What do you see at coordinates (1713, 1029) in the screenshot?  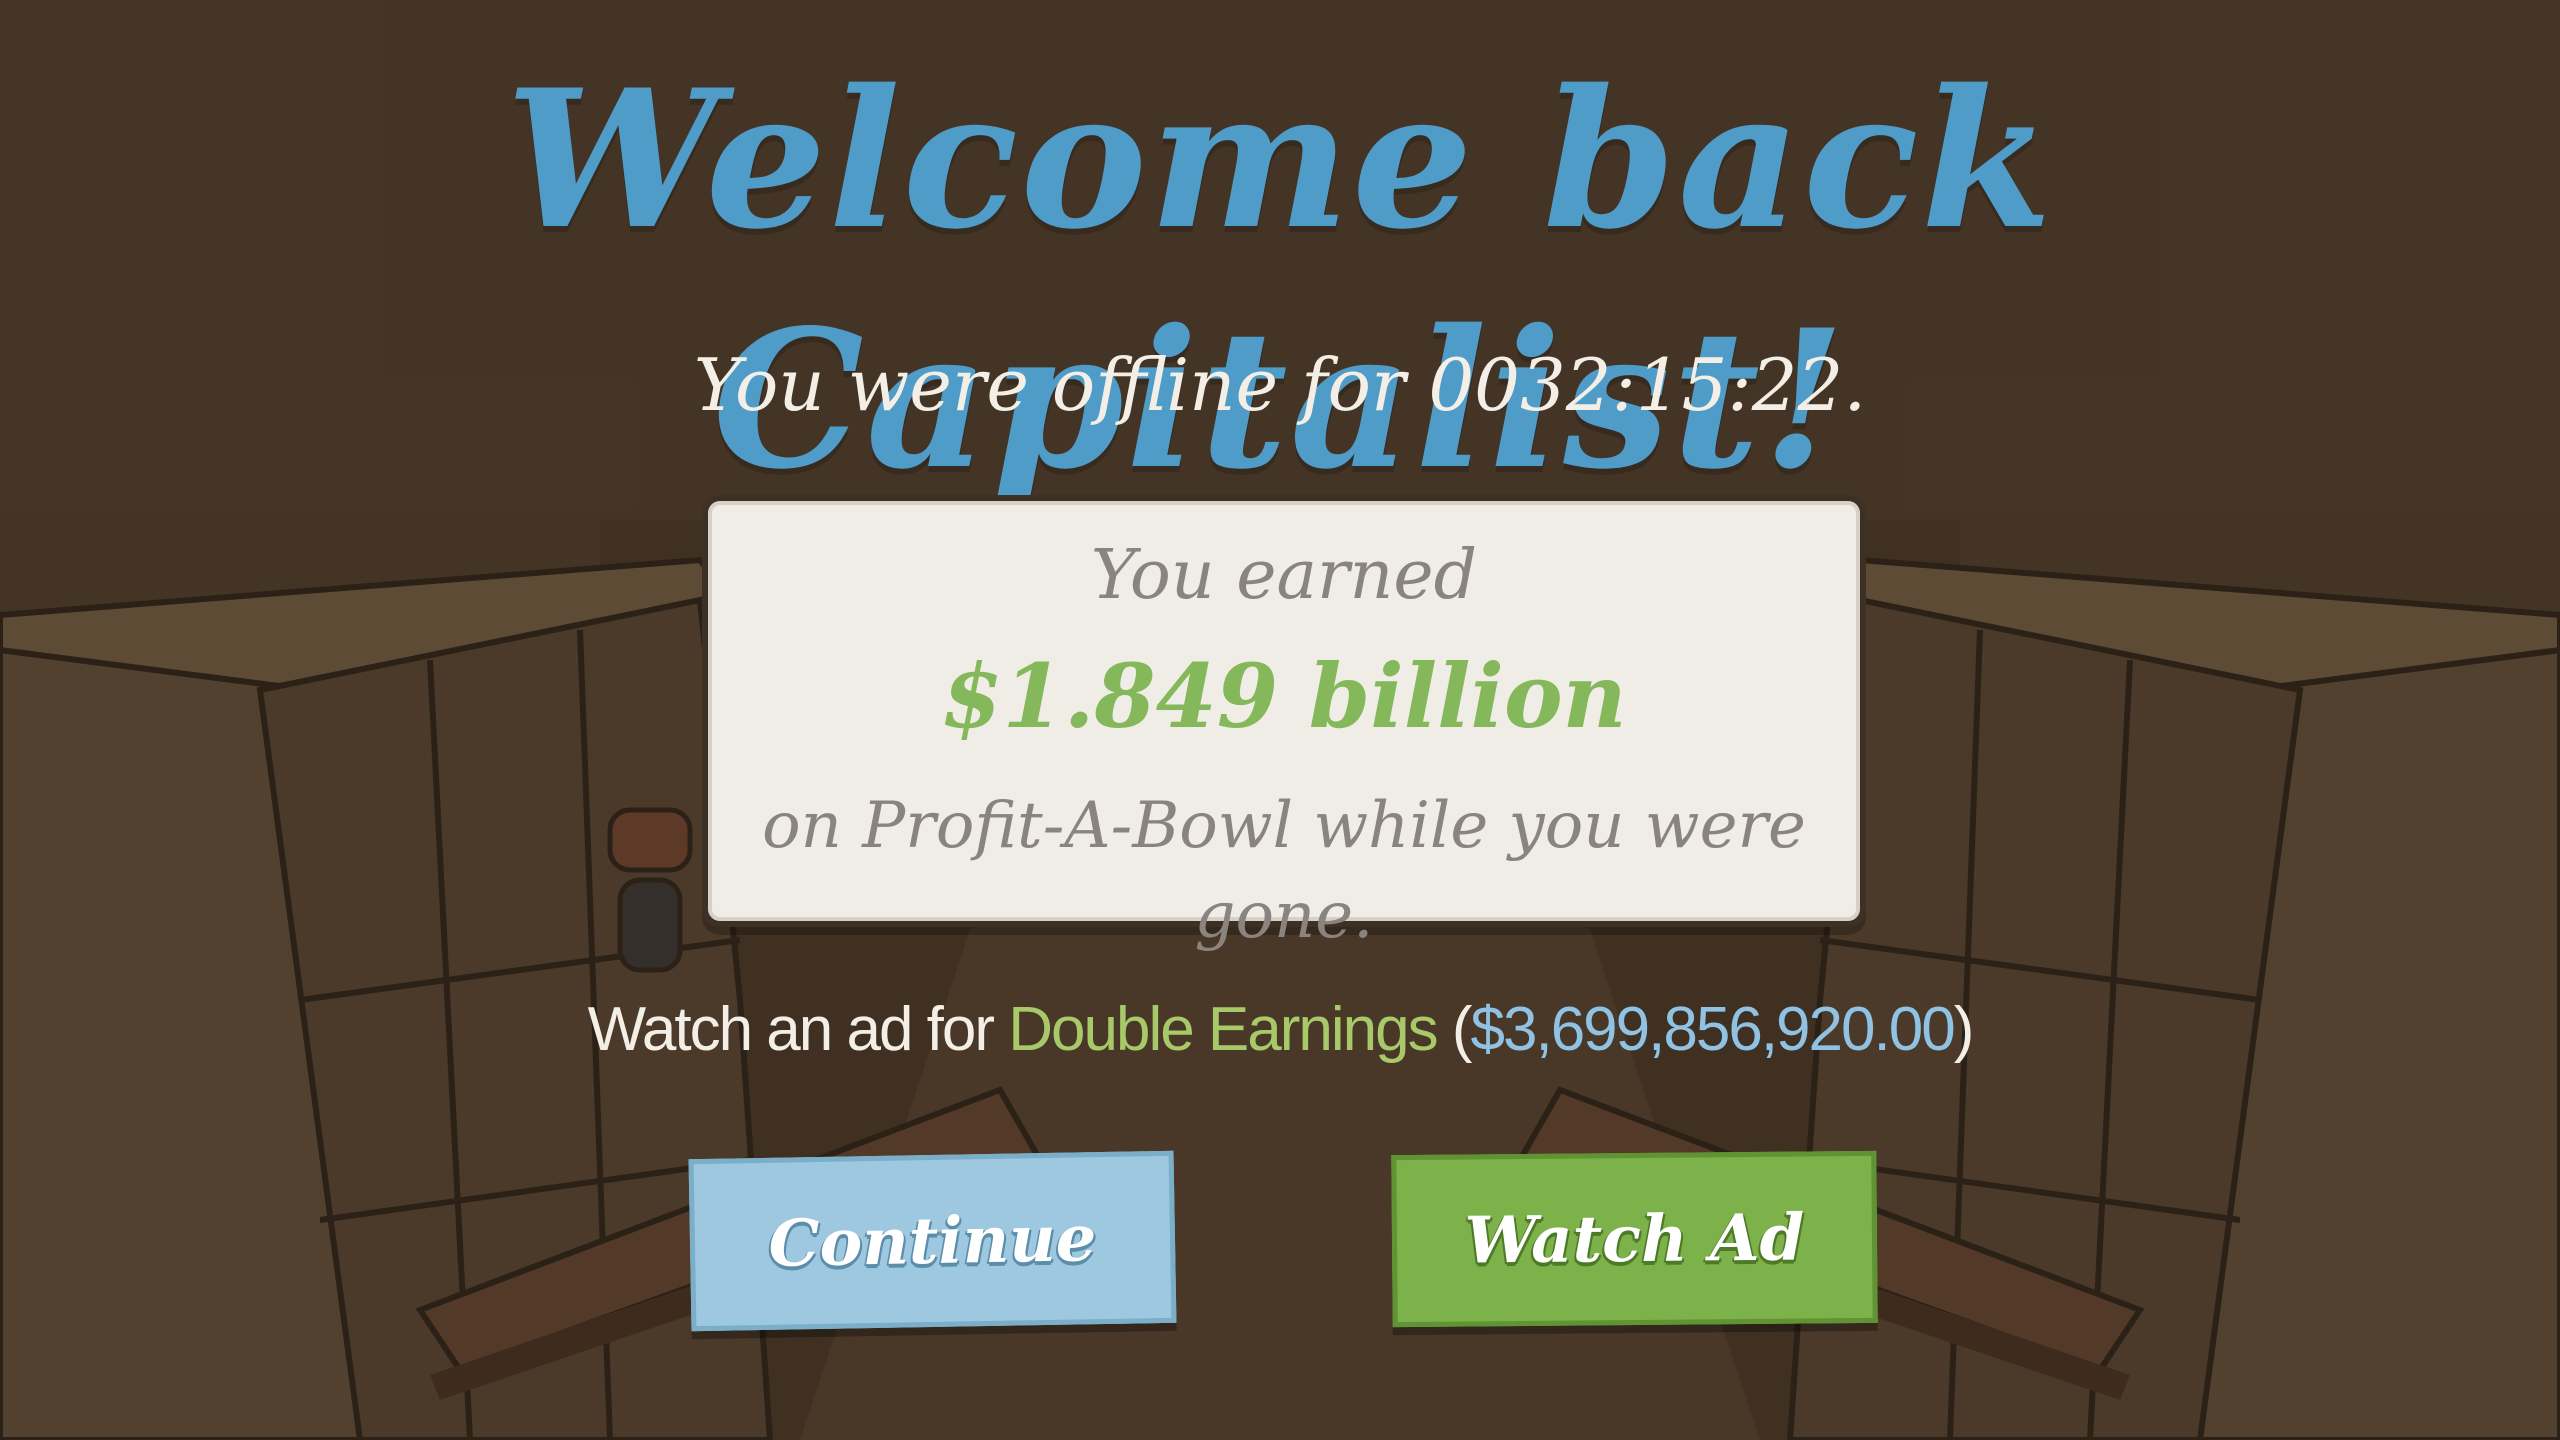 I see `double-earnings-amount: $3,699,856,920.00` at bounding box center [1713, 1029].